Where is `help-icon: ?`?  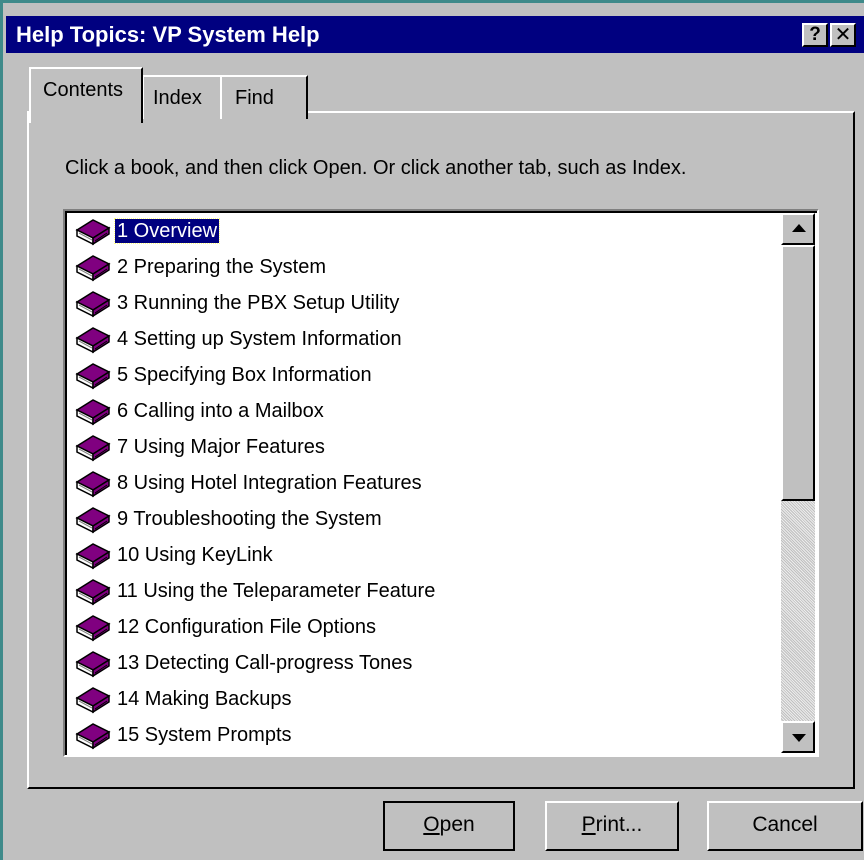 help-icon: ? is located at coordinates (815, 35).